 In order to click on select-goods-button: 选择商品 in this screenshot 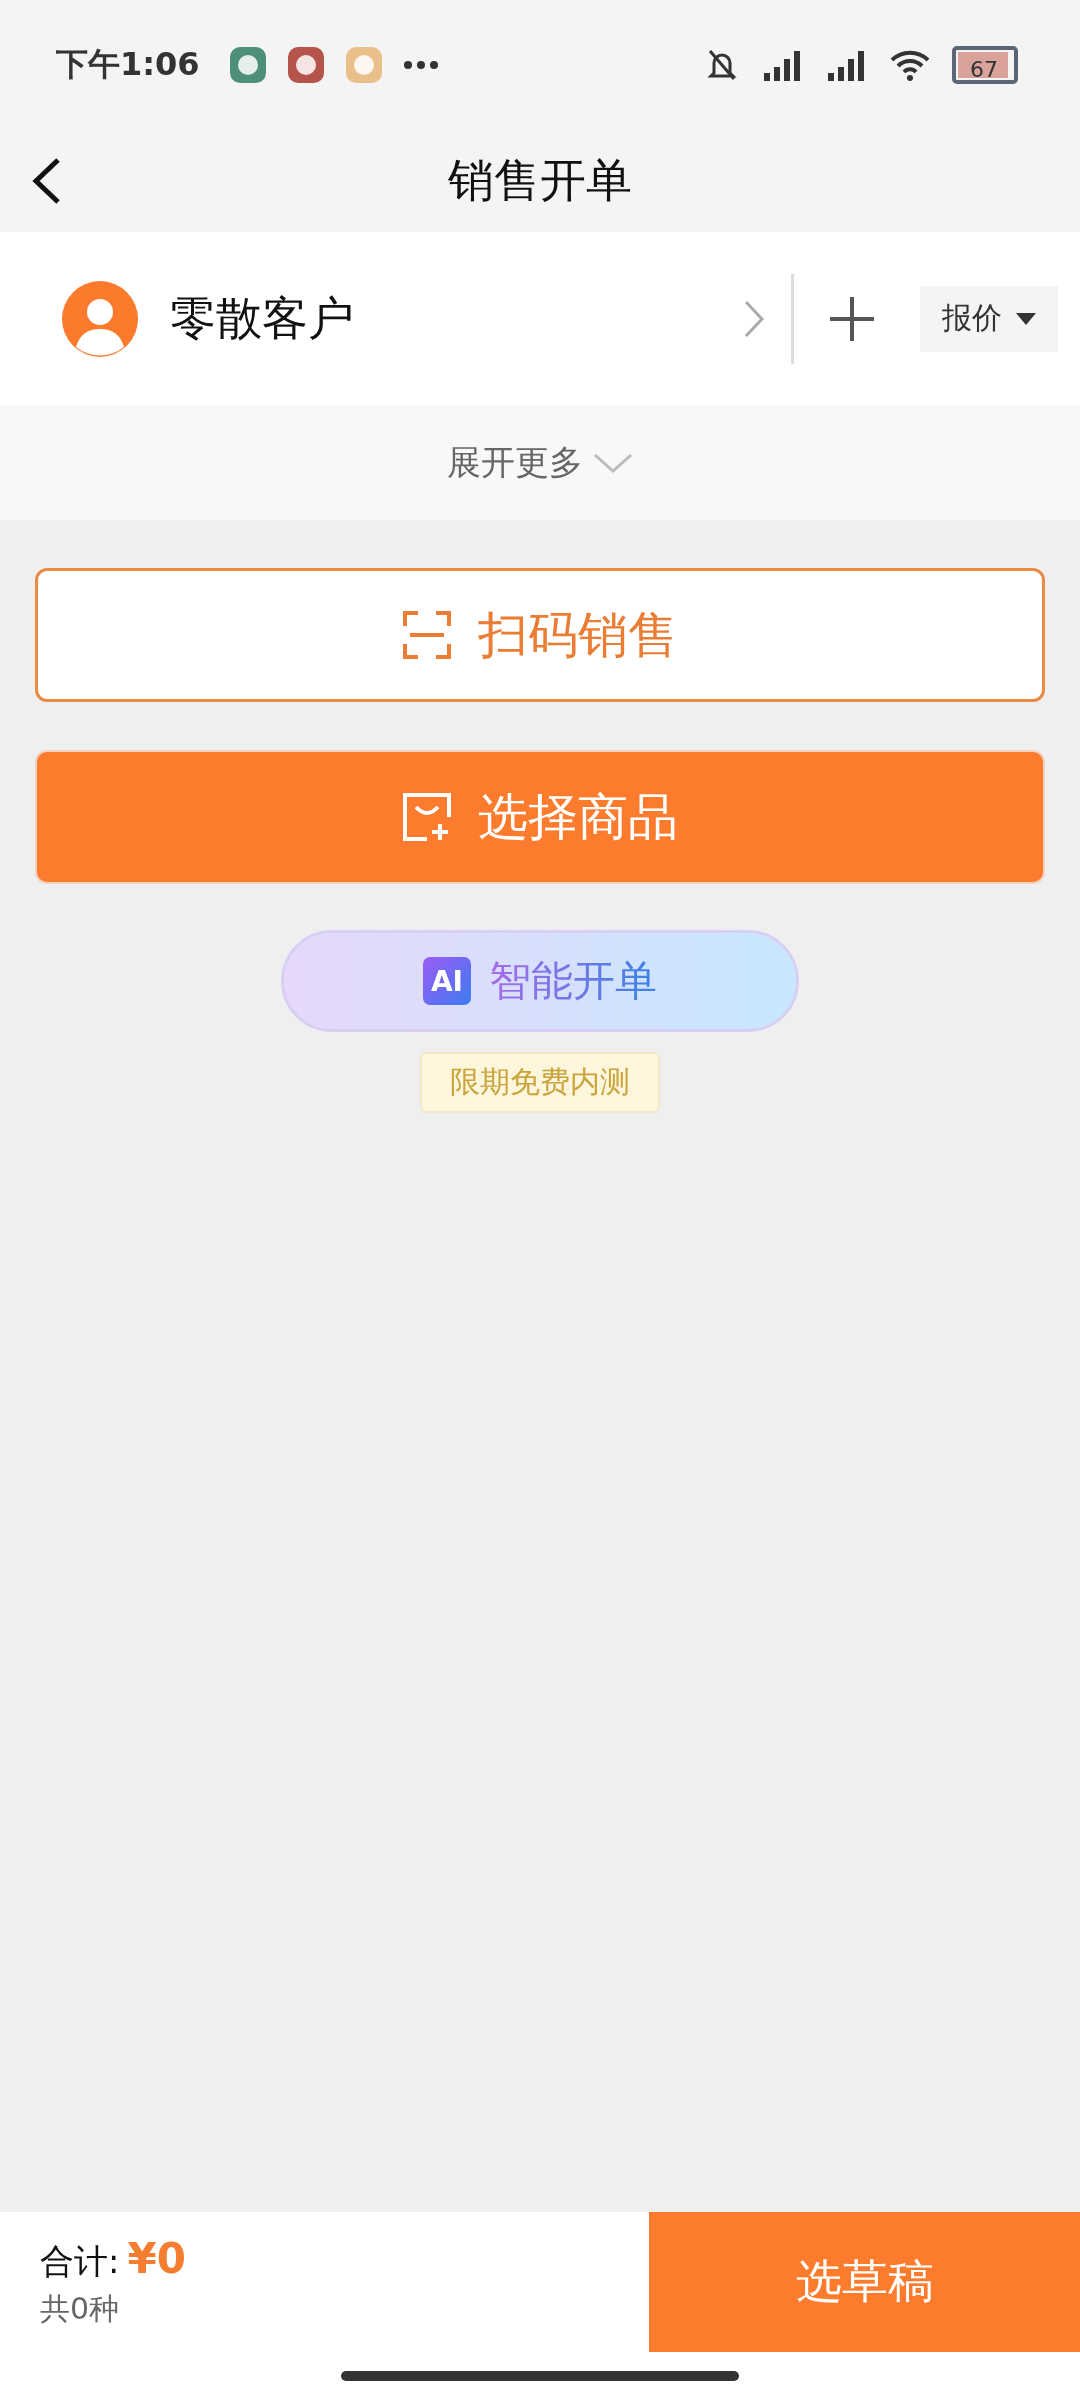, I will do `click(540, 817)`.